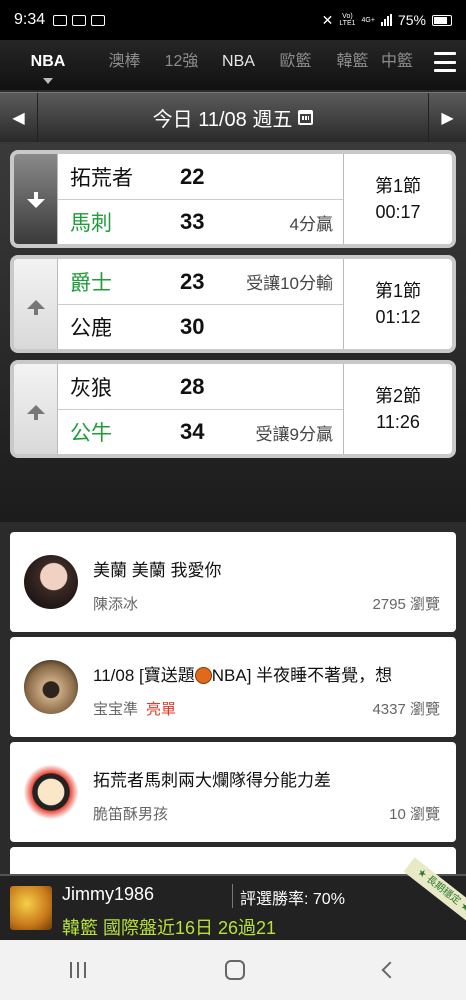  Describe the element at coordinates (233, 687) in the screenshot. I see `post-item: 11/08 [寶送題 NBA] 半夜睡不著覺，想 宝宝準 亮單 4337 瀏覽` at that location.